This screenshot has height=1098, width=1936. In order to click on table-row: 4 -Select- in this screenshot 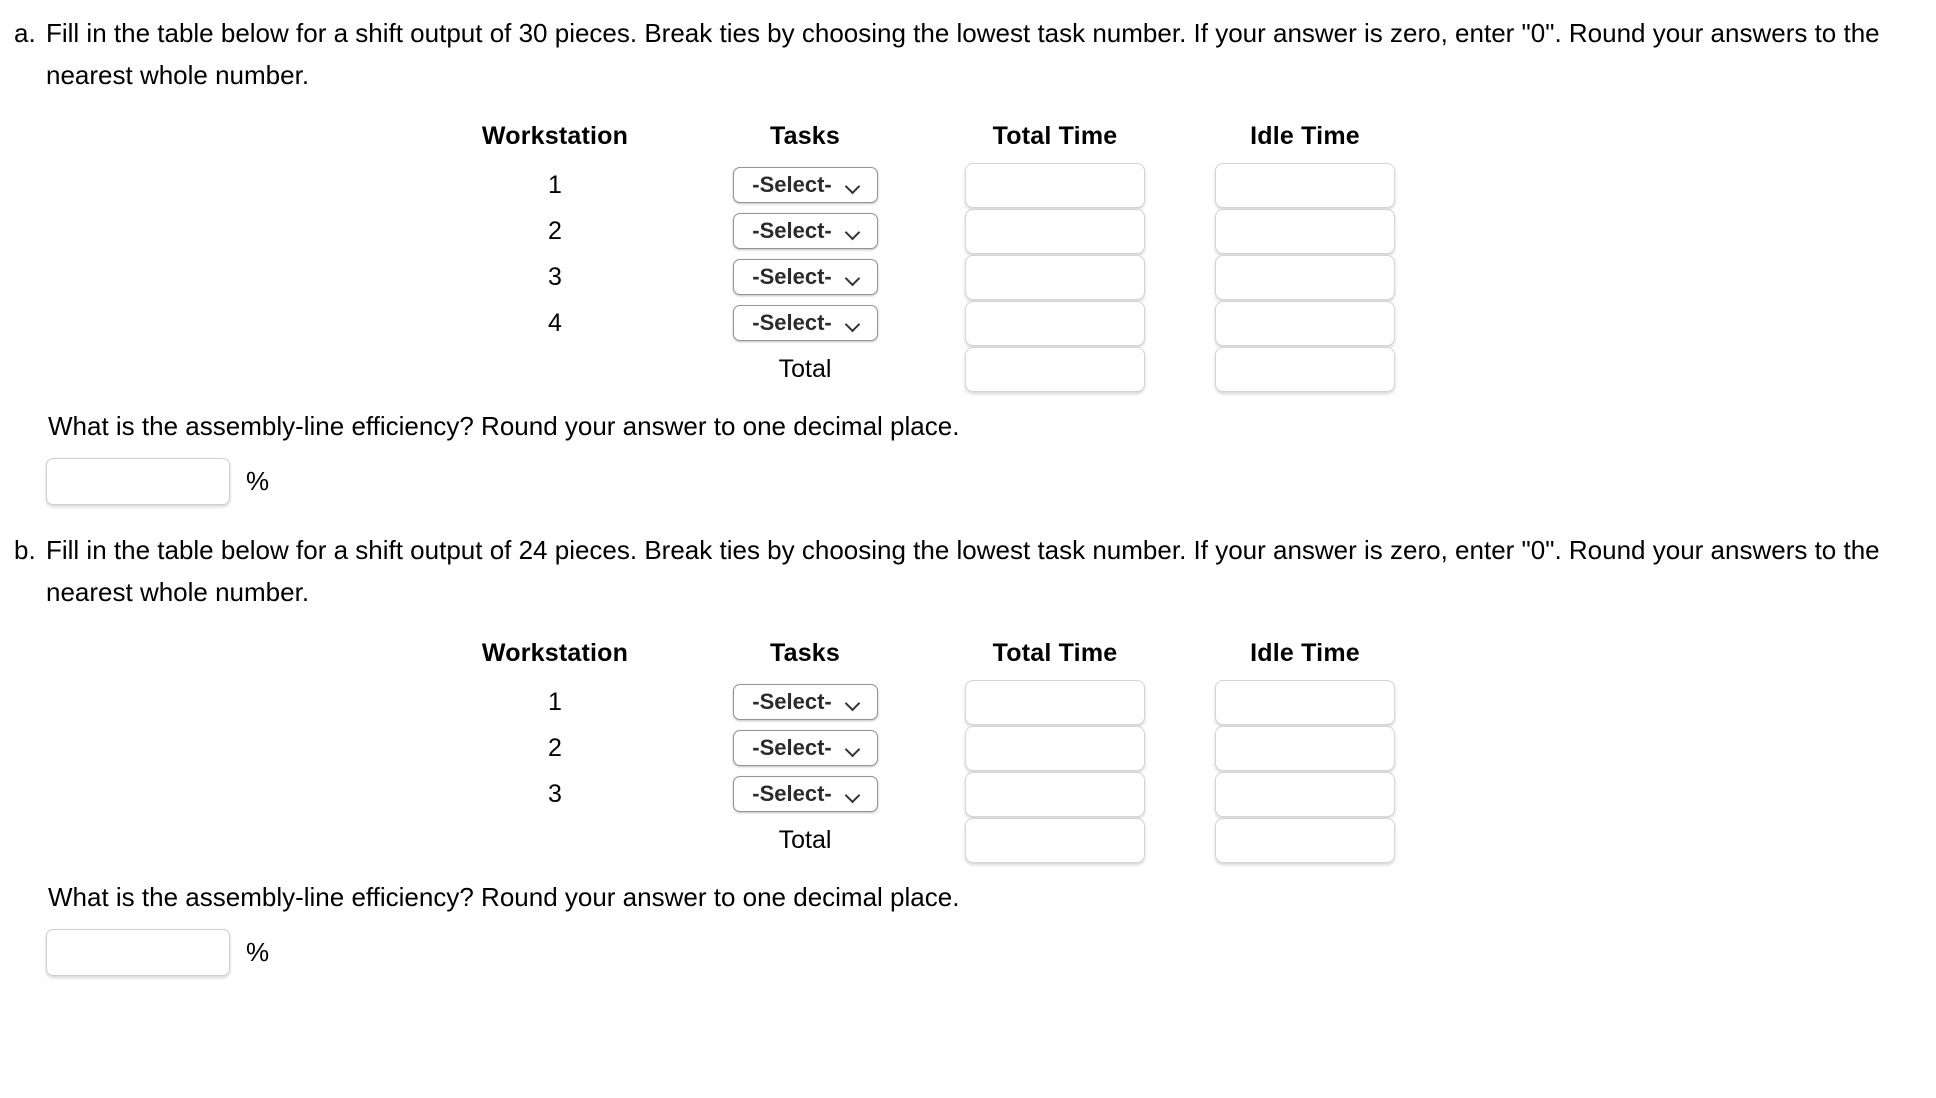, I will do `click(930, 323)`.